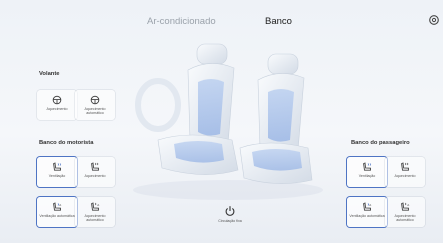 This screenshot has height=243, width=443. Describe the element at coordinates (405, 172) in the screenshot. I see `passenger-heat-button: Aquecimento` at that location.